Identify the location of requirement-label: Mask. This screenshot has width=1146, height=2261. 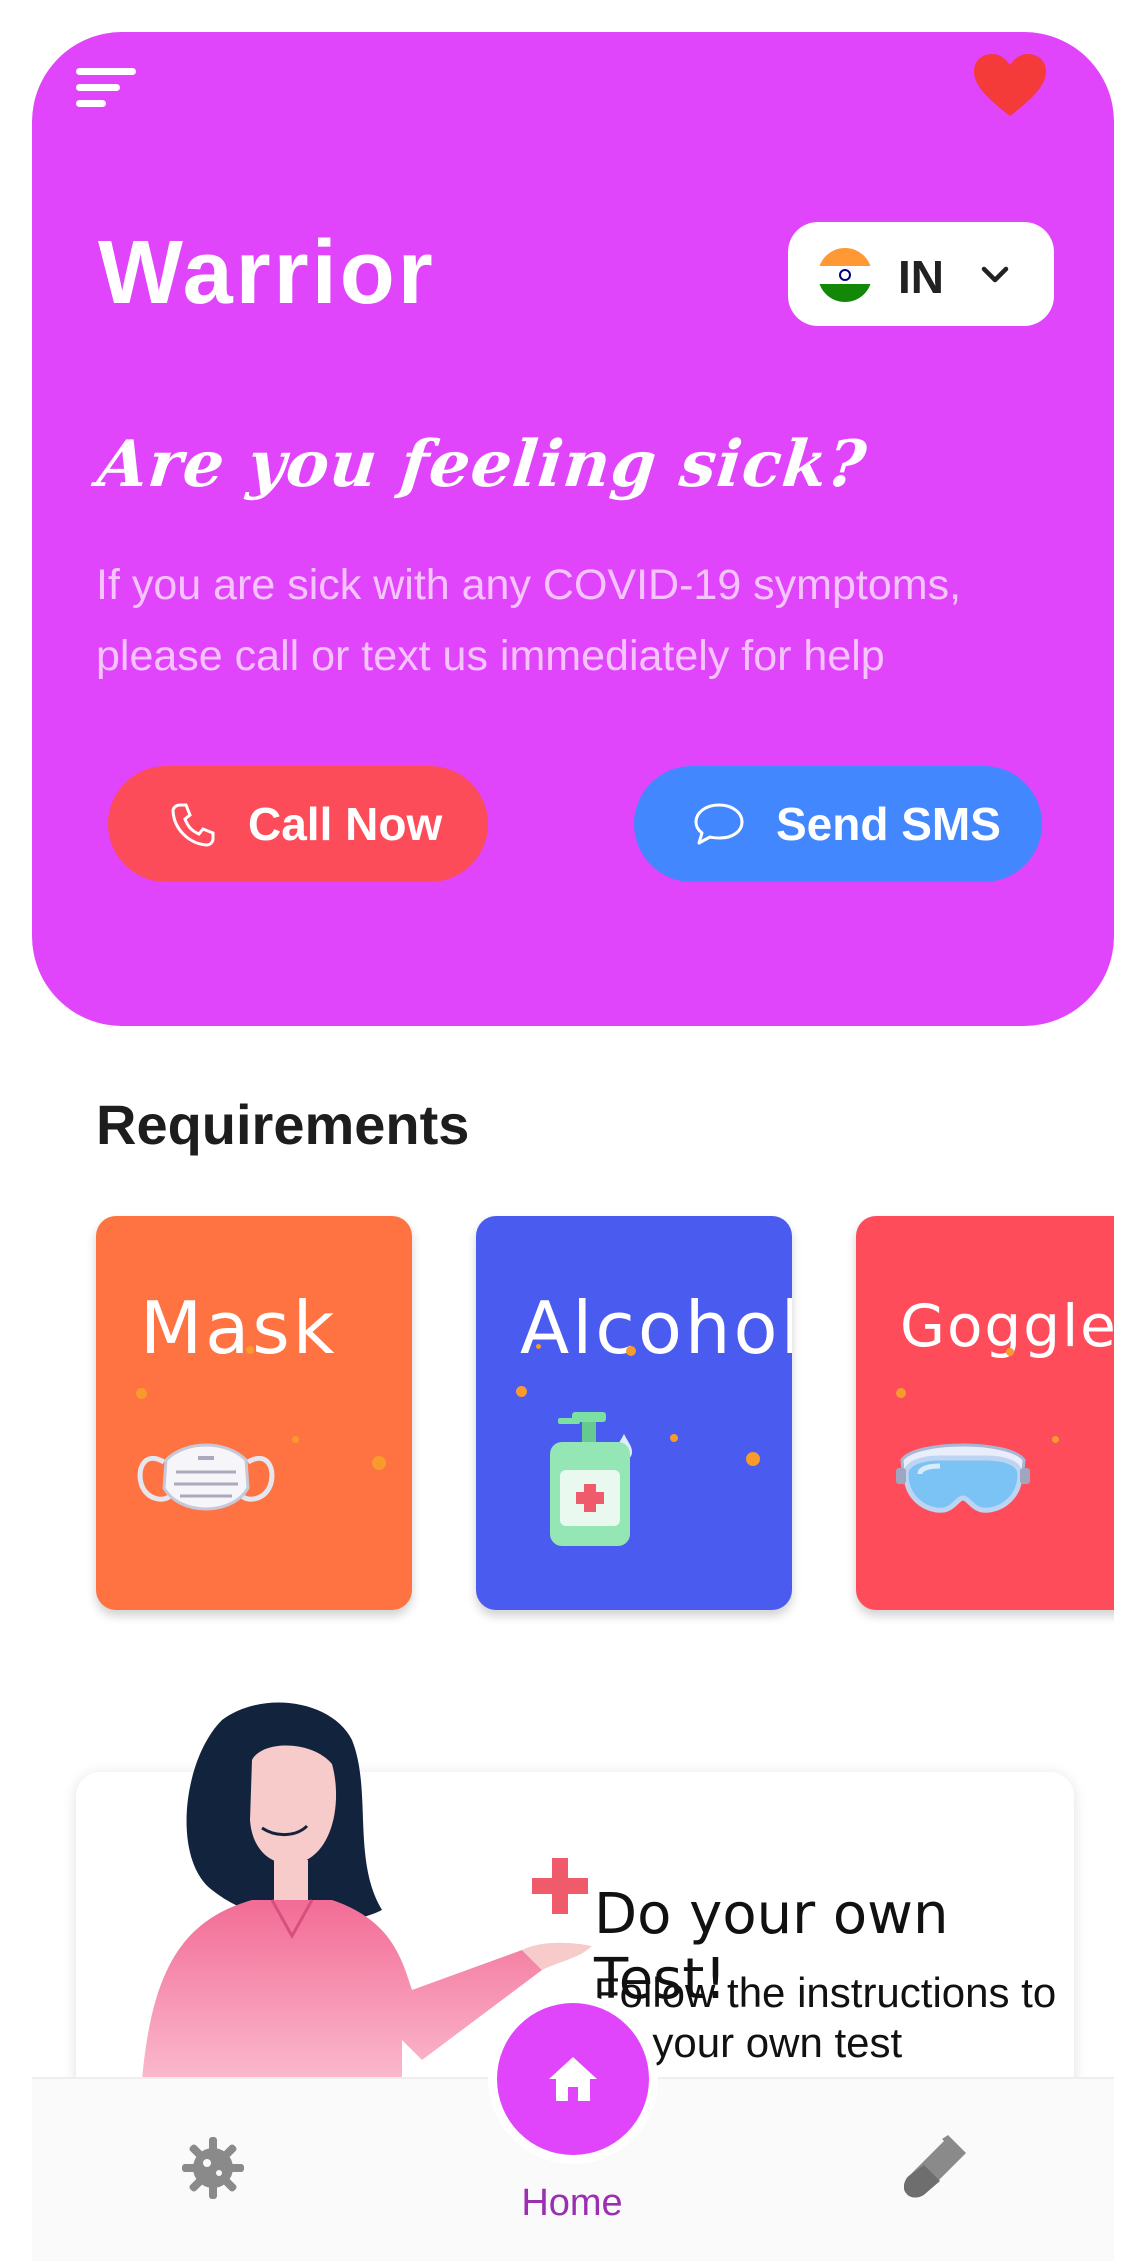
(239, 1328).